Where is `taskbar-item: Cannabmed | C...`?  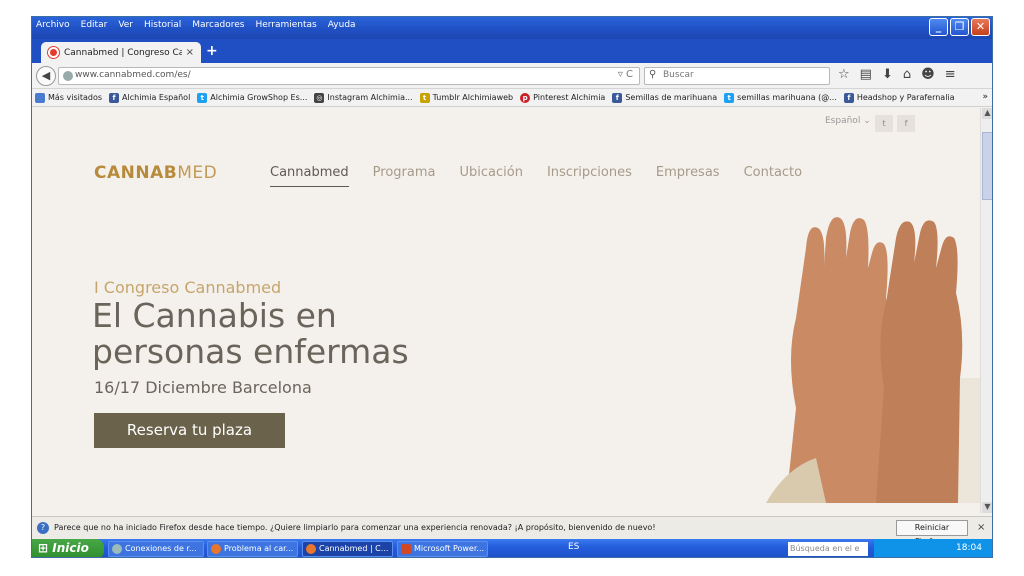 taskbar-item: Cannabmed | C... is located at coordinates (347, 549).